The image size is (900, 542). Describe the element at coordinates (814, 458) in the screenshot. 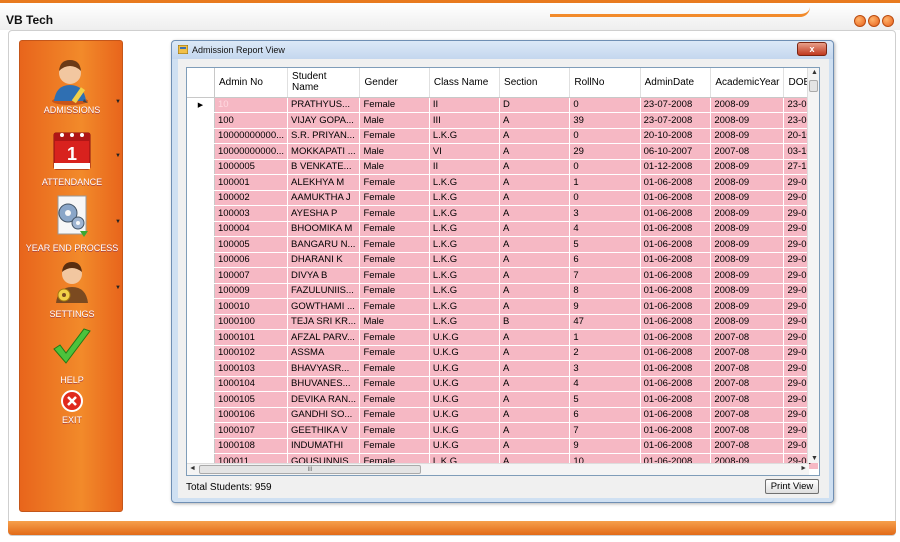

I see `scroll-down-icon: ▼` at that location.